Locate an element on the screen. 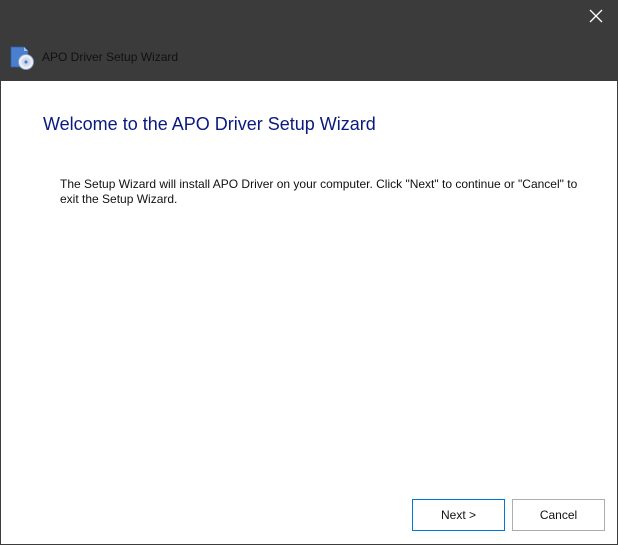 The image size is (618, 545). window-title: APO Driver Setup Wizard is located at coordinates (110, 57).